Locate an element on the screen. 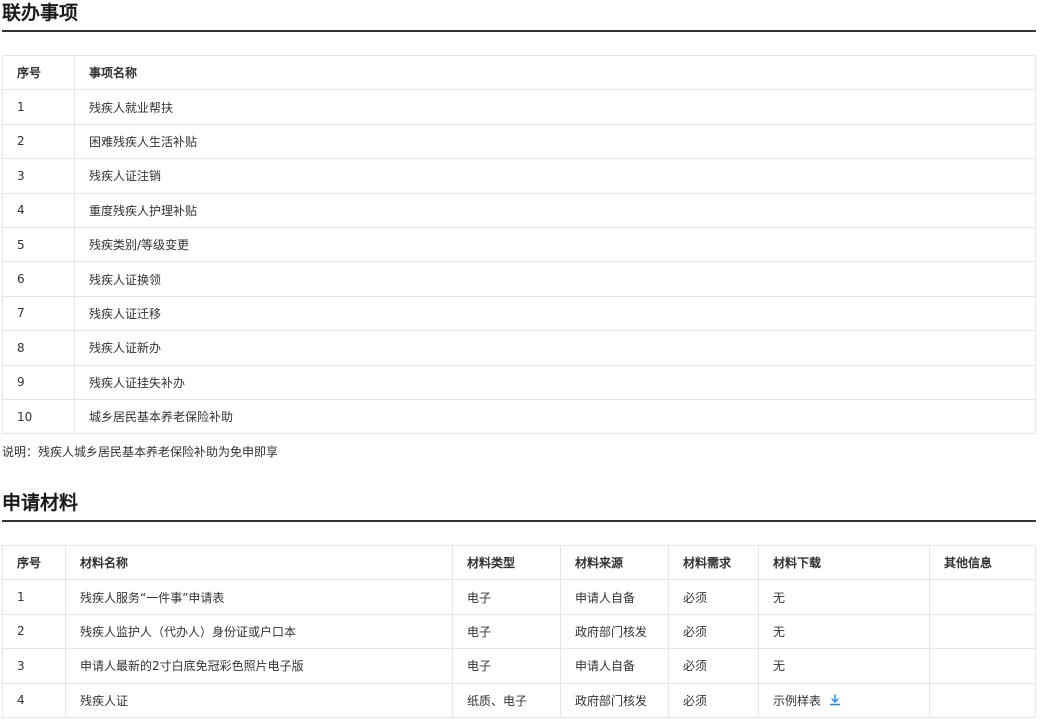 The image size is (1042, 722). row-index: 6 is located at coordinates (38, 279).